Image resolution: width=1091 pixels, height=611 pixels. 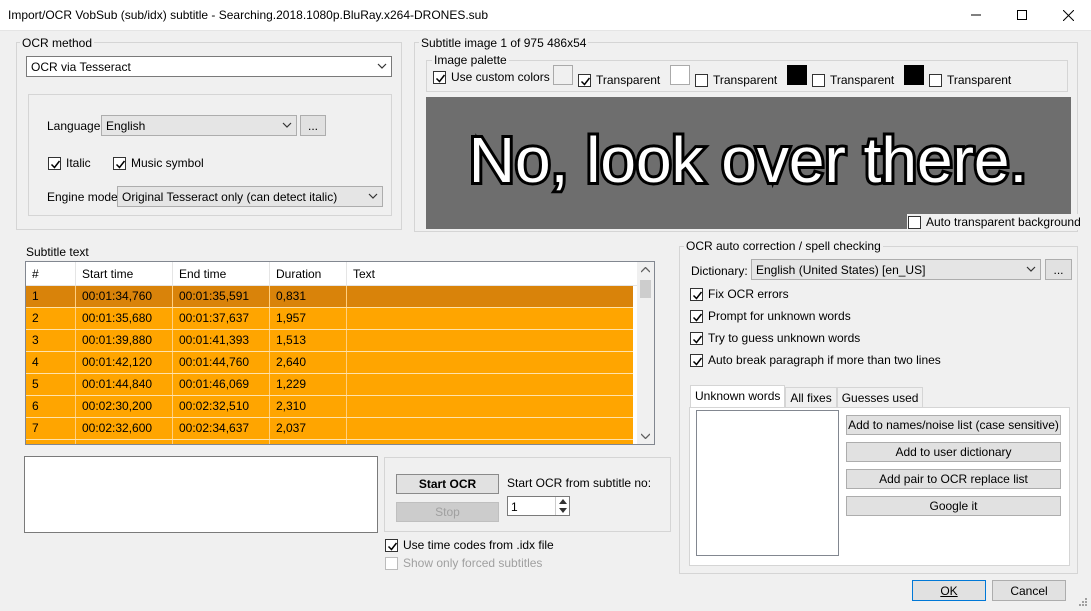 What do you see at coordinates (767, 483) in the screenshot?
I see `unknown-words-list` at bounding box center [767, 483].